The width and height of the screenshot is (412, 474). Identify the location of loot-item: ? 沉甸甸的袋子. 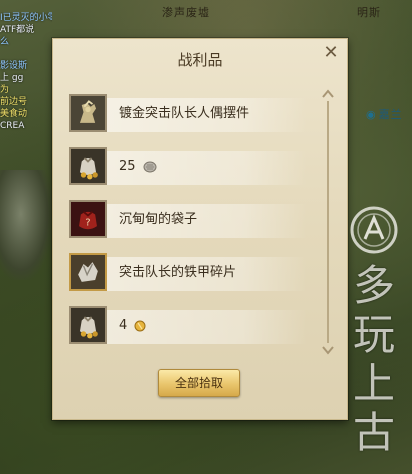
(192, 221).